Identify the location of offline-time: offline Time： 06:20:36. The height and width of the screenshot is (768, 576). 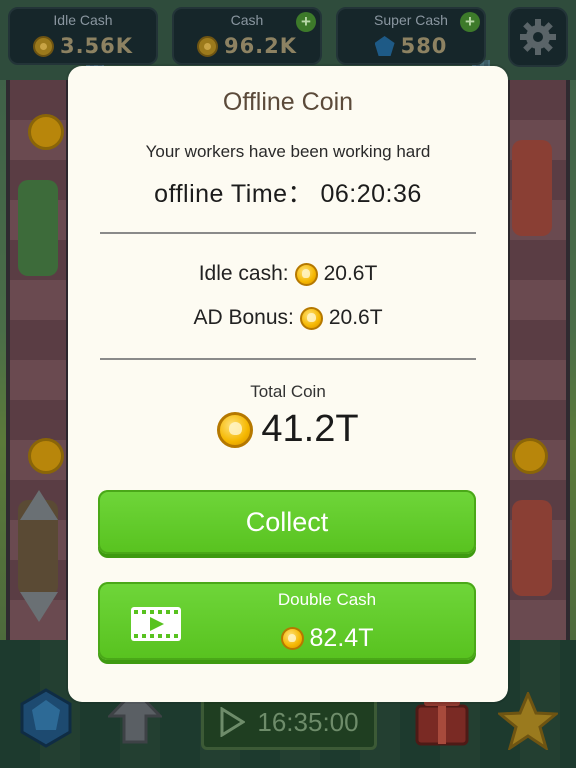
(288, 194).